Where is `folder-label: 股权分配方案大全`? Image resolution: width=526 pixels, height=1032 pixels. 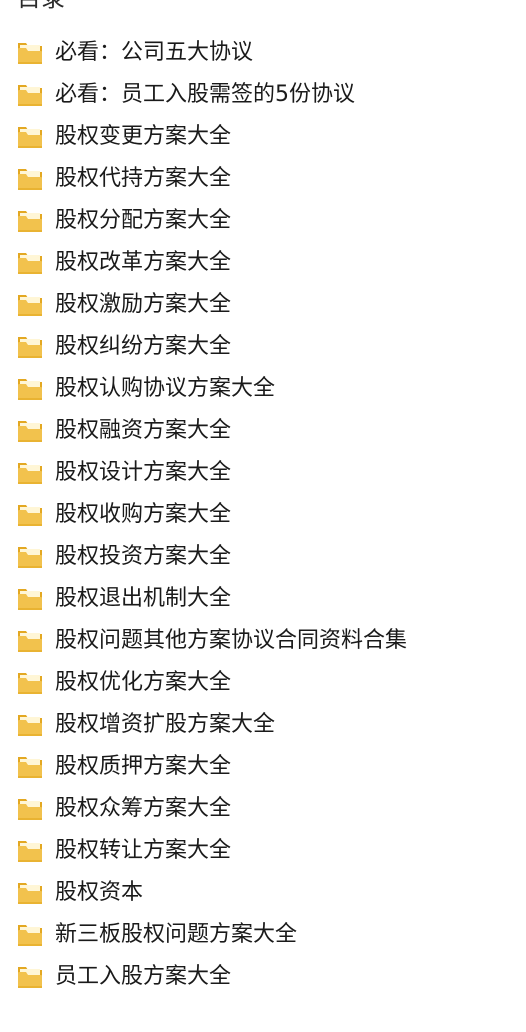
folder-label: 股权分配方案大全 is located at coordinates (143, 220).